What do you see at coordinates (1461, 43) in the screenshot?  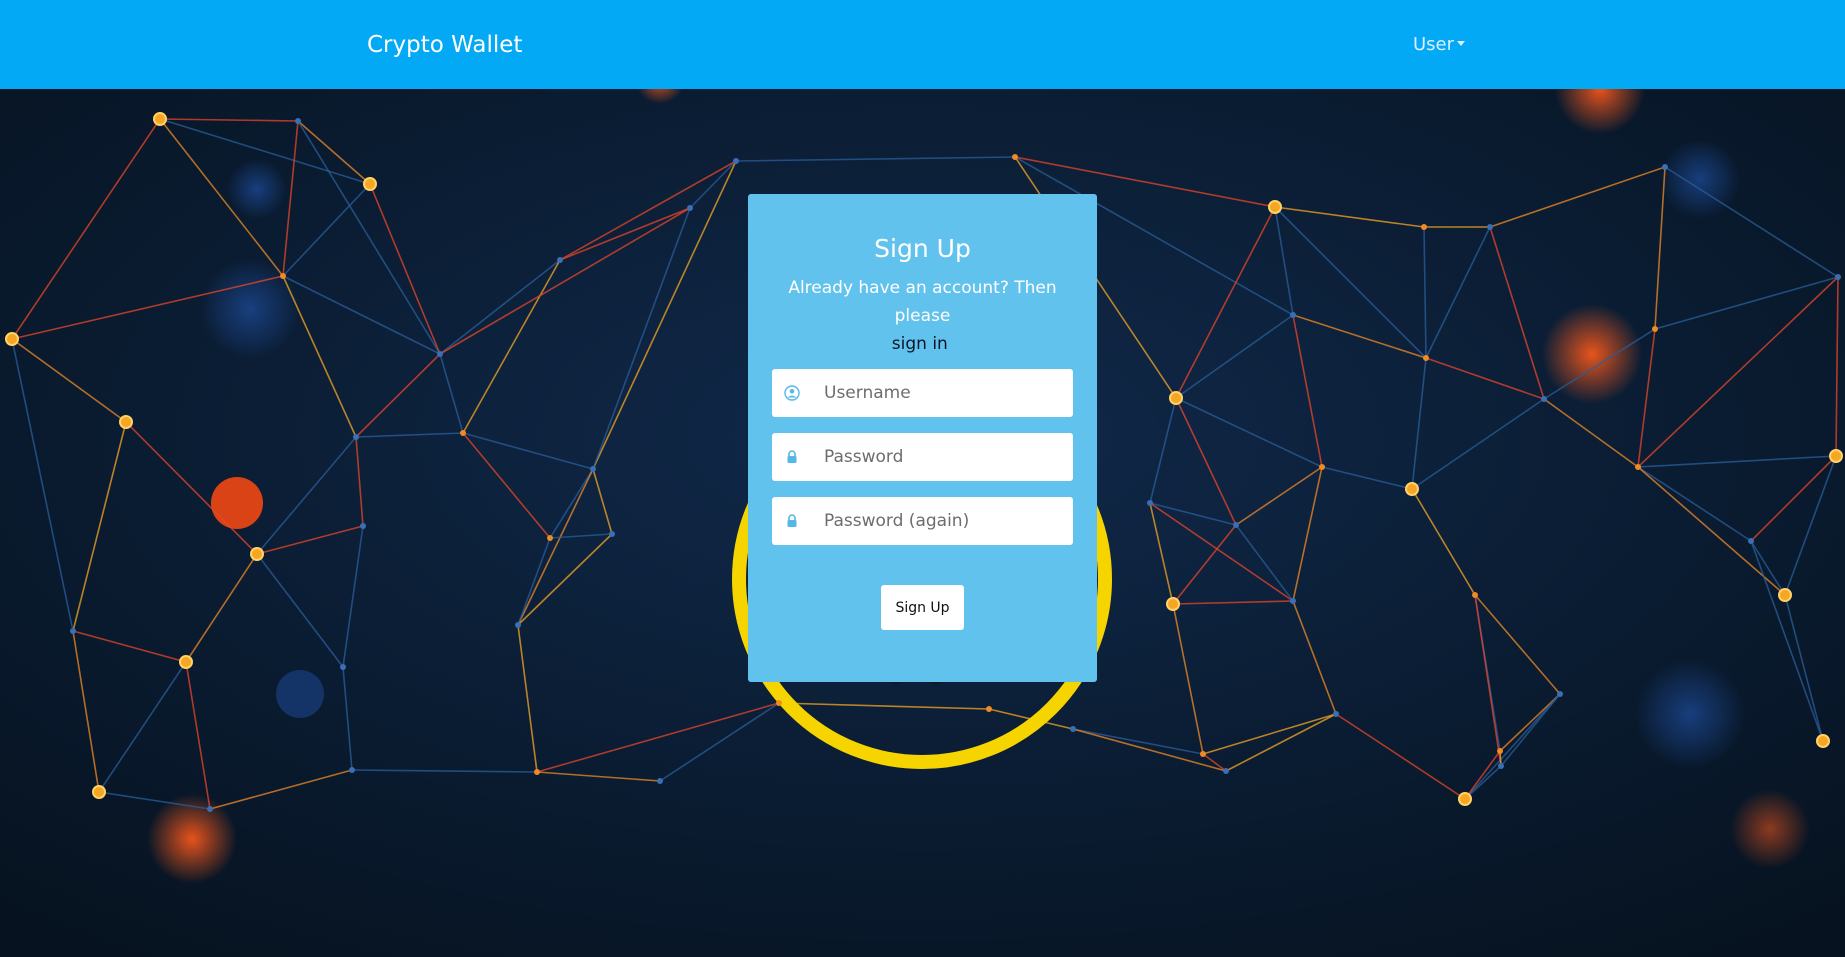 I see `caret-down-icon` at bounding box center [1461, 43].